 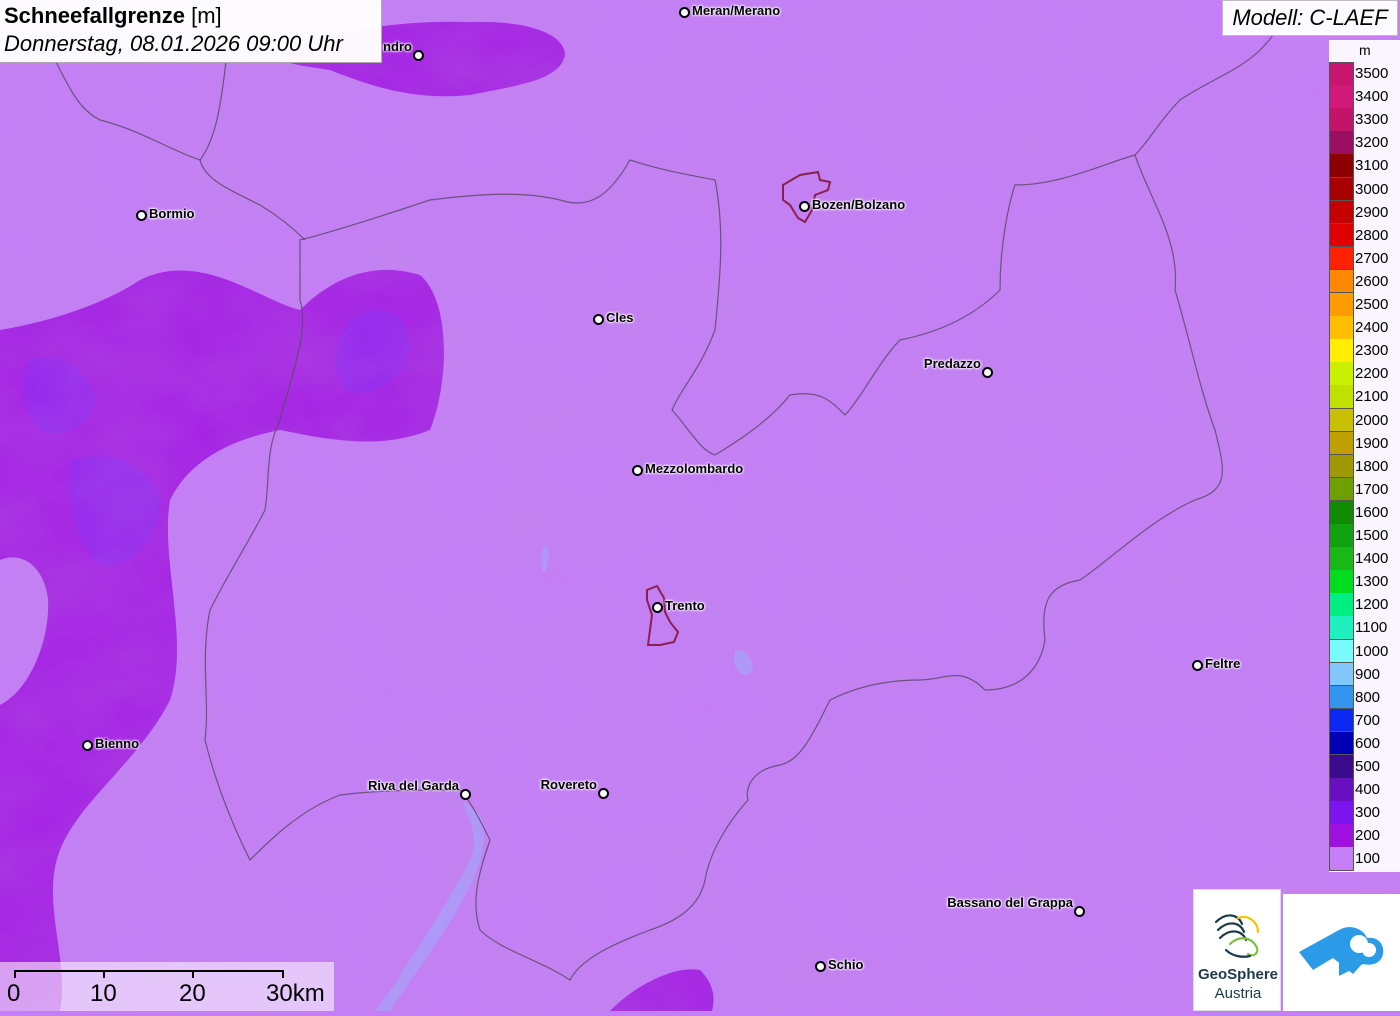 I want to click on legend-label: 700, so click(x=1368, y=720).